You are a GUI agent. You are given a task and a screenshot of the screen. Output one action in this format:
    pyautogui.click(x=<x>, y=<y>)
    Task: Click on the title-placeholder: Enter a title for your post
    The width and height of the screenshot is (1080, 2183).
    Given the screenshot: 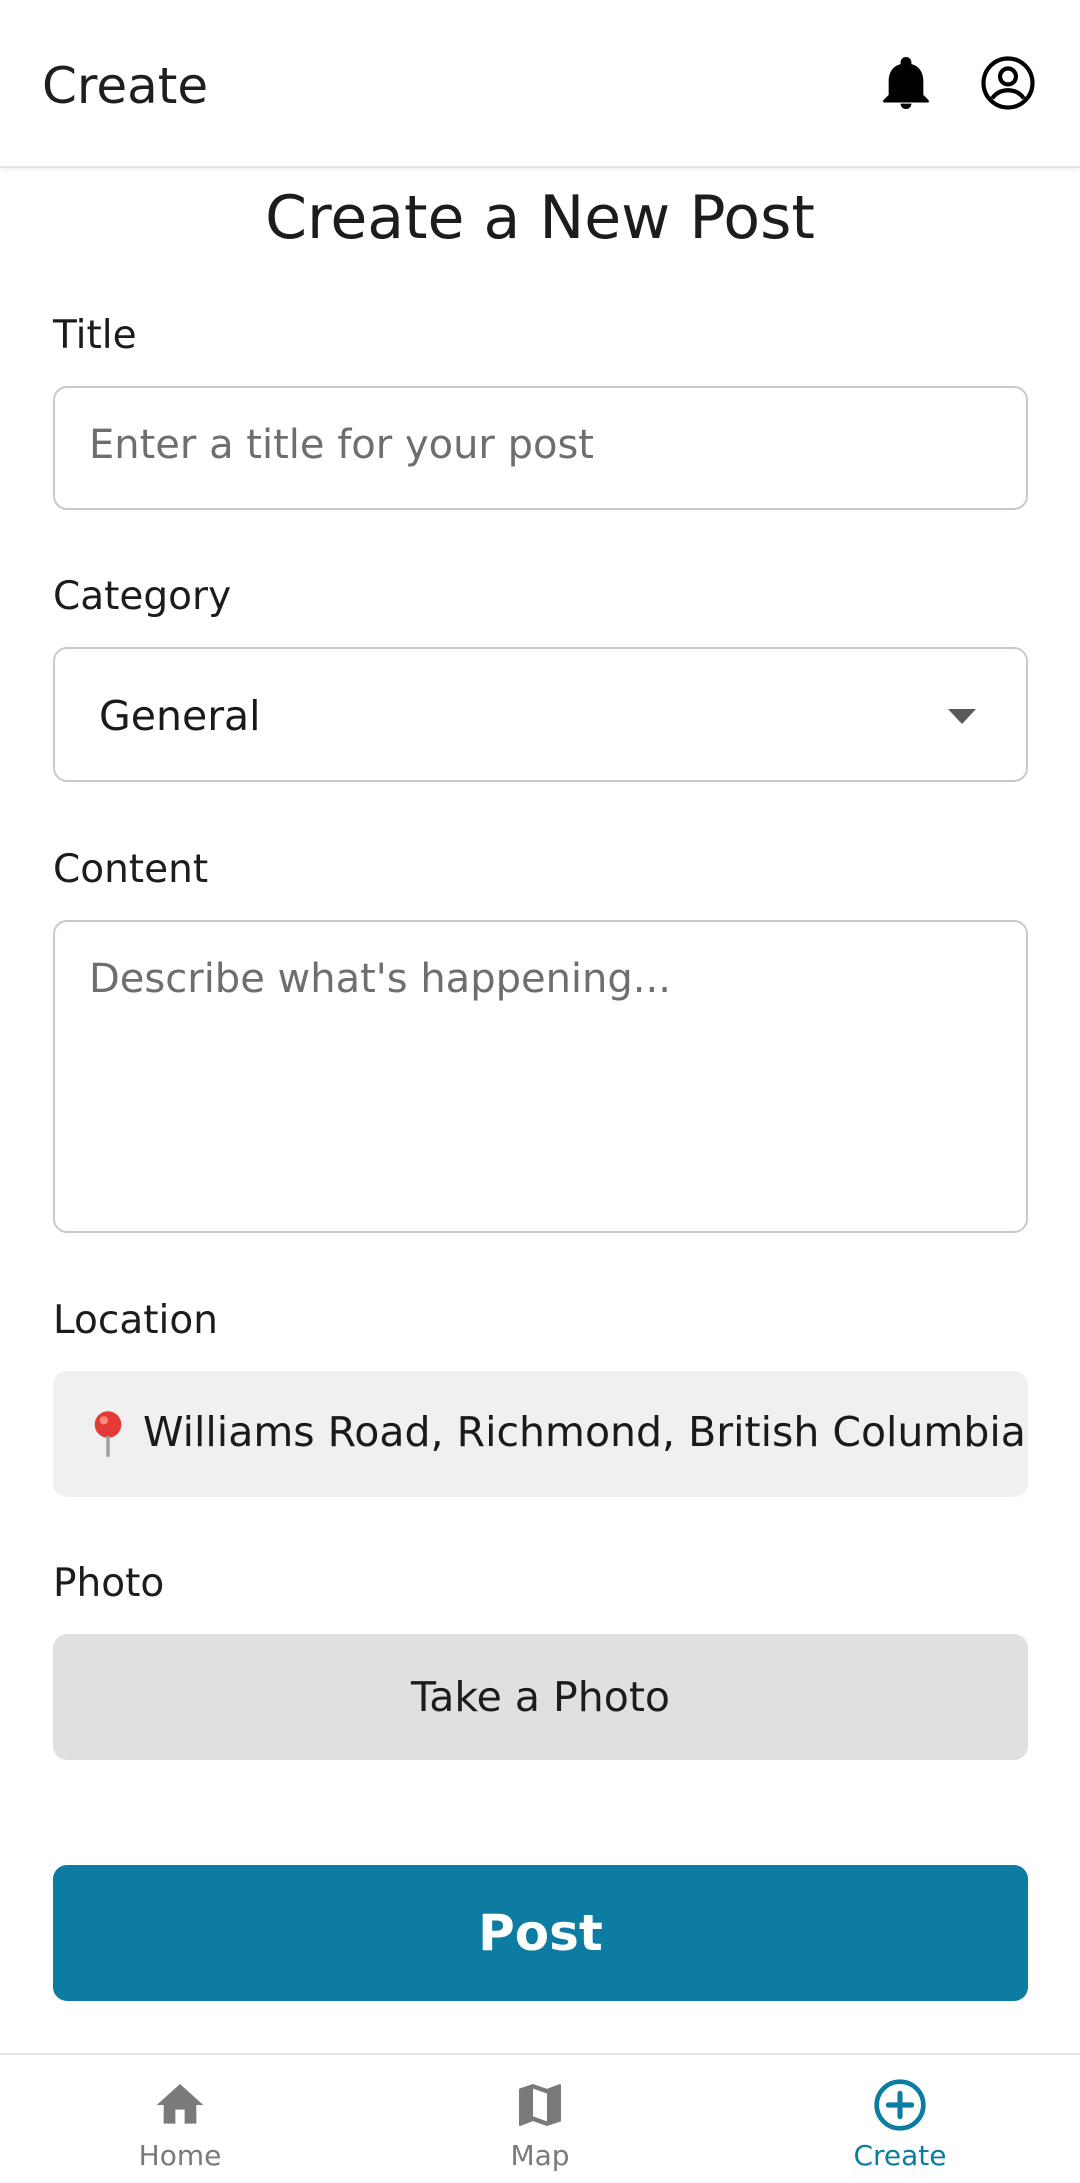 What is the action you would take?
    pyautogui.click(x=341, y=445)
    